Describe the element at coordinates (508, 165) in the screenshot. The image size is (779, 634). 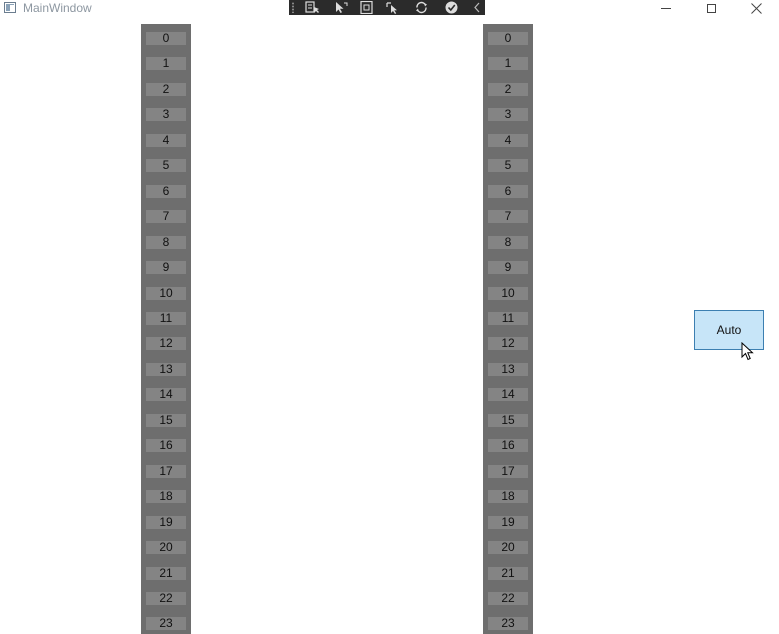
I see `right-list-item: 5` at that location.